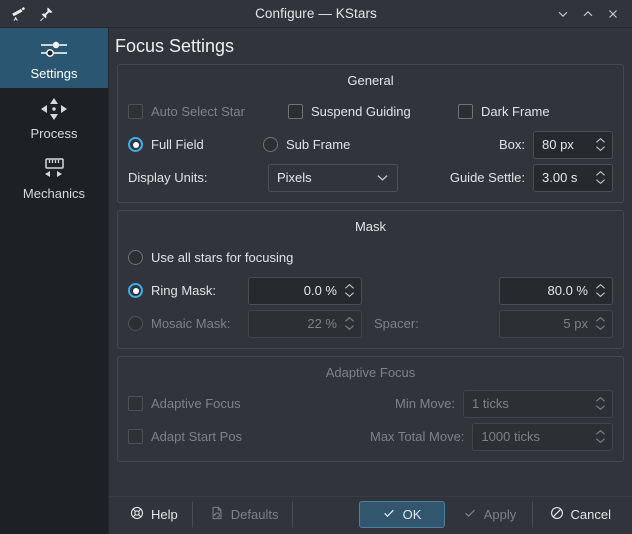 The height and width of the screenshot is (534, 632). Describe the element at coordinates (184, 290) in the screenshot. I see `ring-mask-label: Ring Mask:` at that location.